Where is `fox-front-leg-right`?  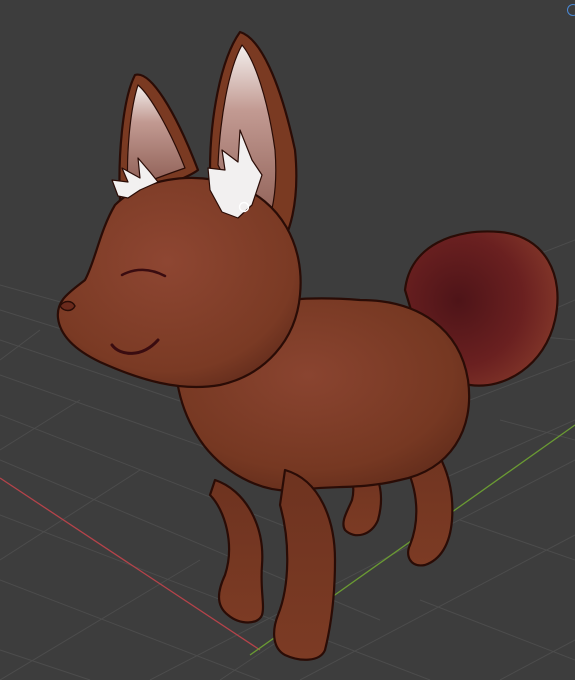 fox-front-leg-right is located at coordinates (305, 564).